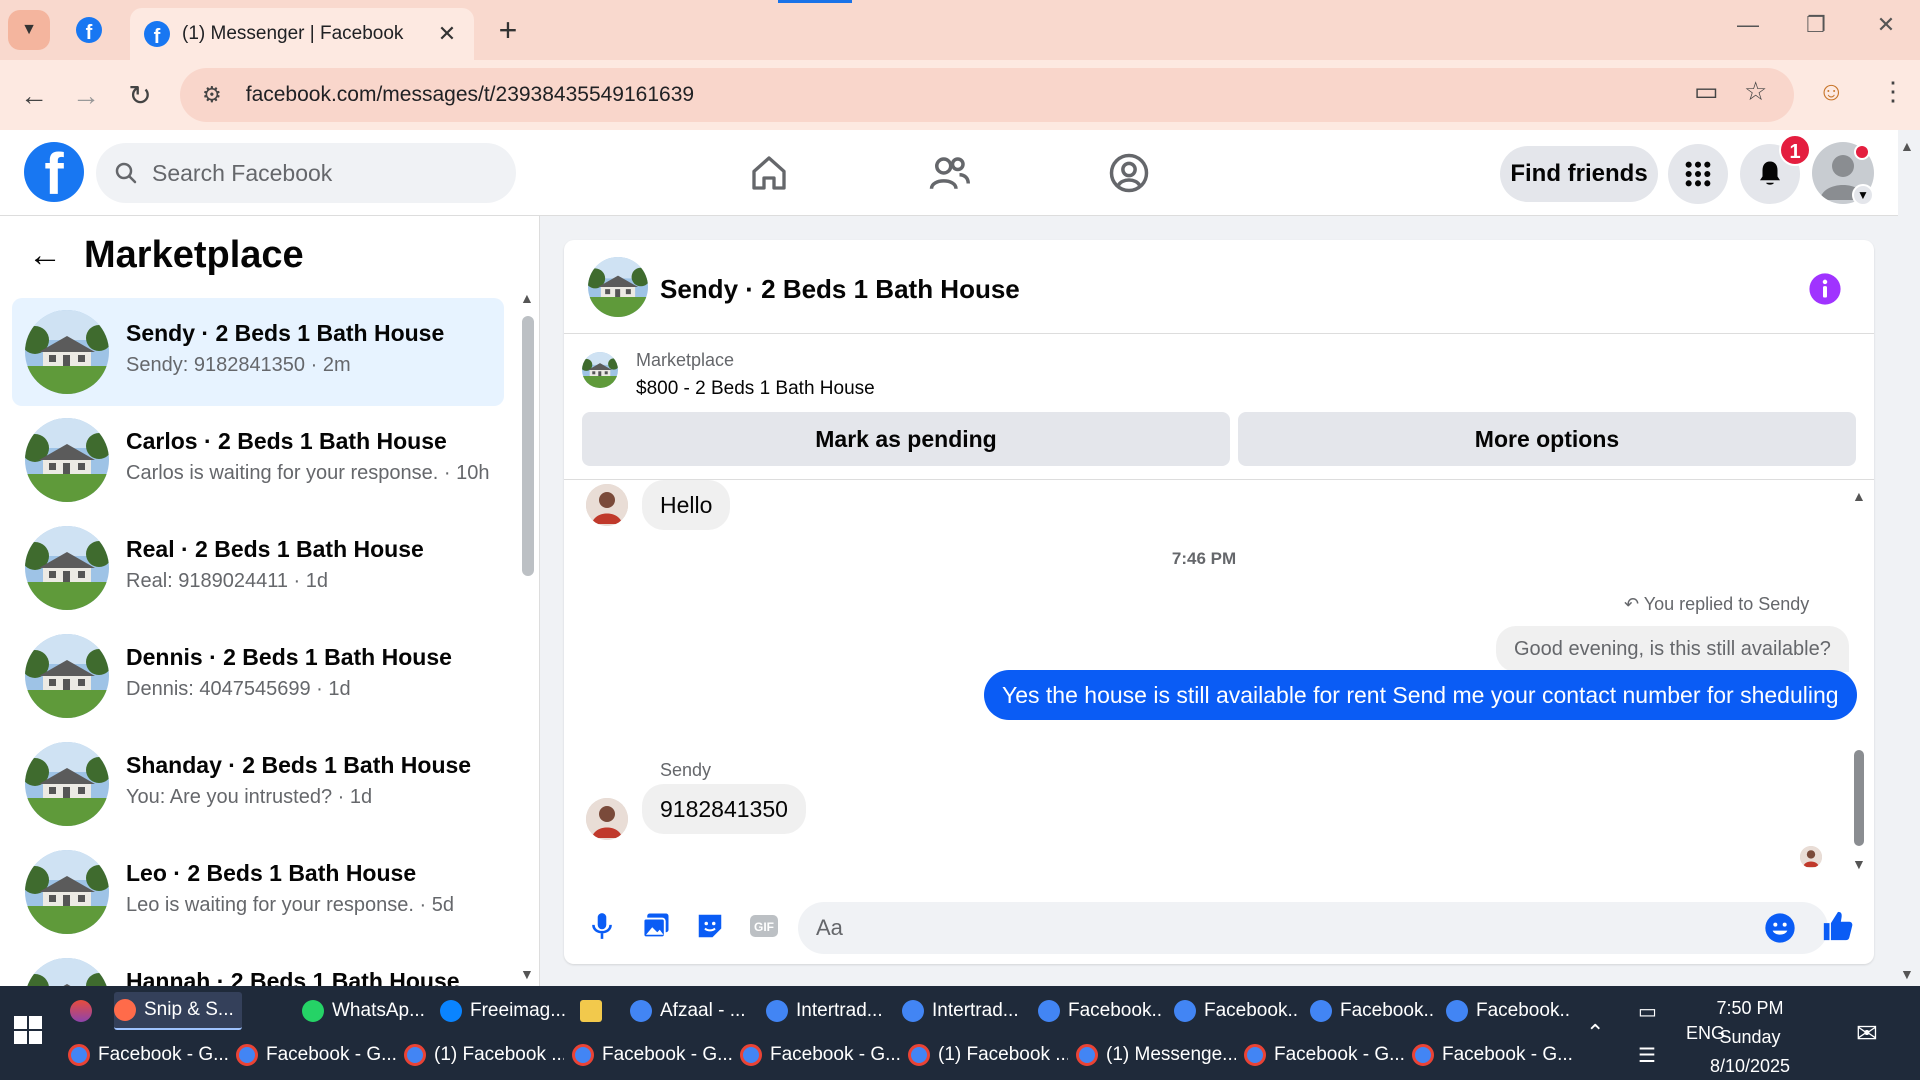  What do you see at coordinates (1595, 1033) in the screenshot?
I see `show-hidden-icons: ⌃` at bounding box center [1595, 1033].